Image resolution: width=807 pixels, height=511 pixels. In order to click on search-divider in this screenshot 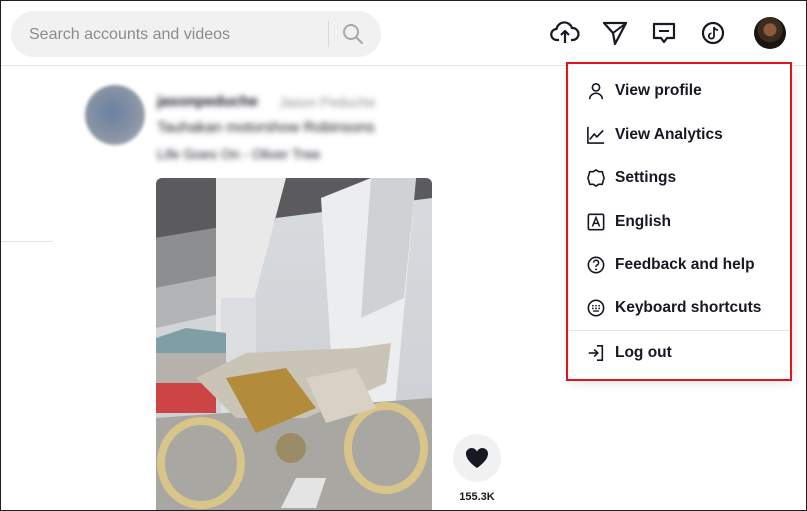, I will do `click(328, 34)`.